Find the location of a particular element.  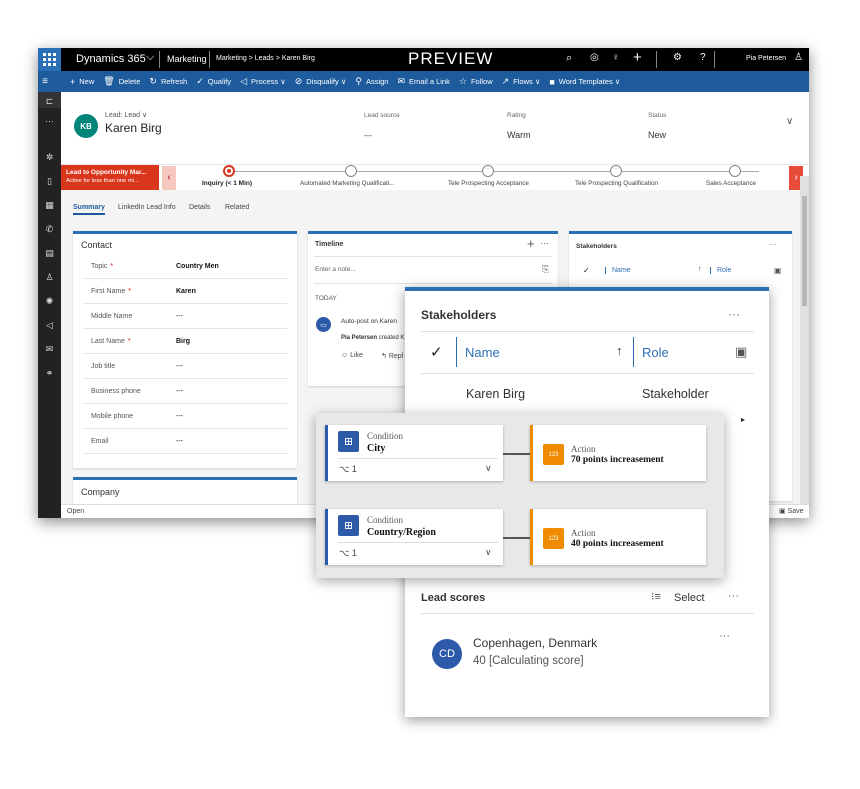

post-title: Auto-post on Karen is located at coordinates (369, 321).